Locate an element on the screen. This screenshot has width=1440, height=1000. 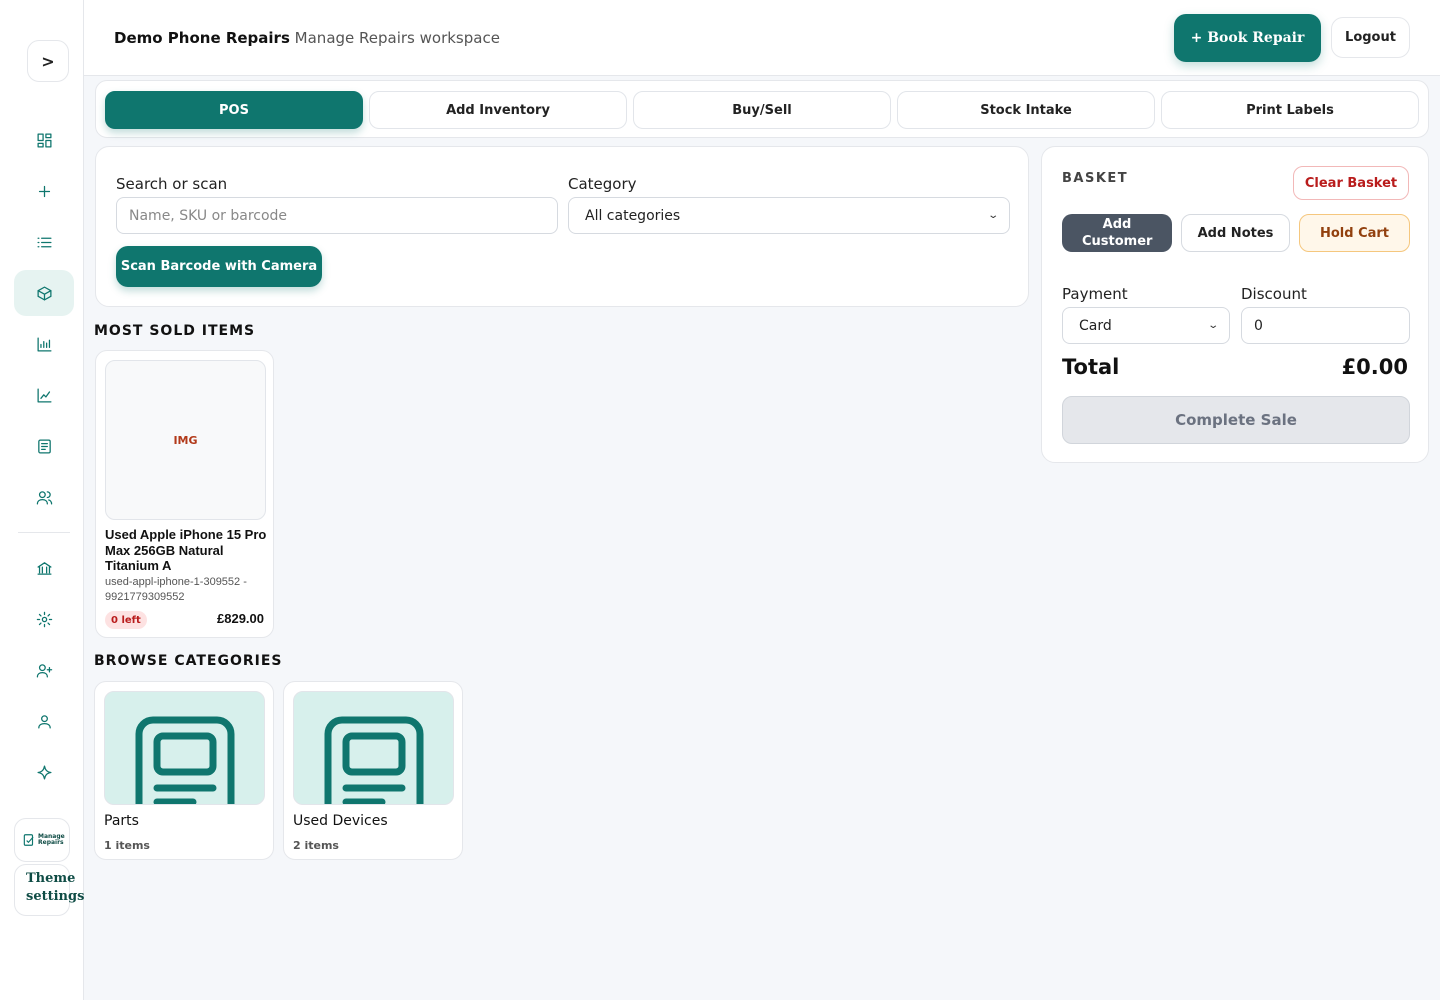
workspace-label: Manage Repairs workspace is located at coordinates (397, 38).